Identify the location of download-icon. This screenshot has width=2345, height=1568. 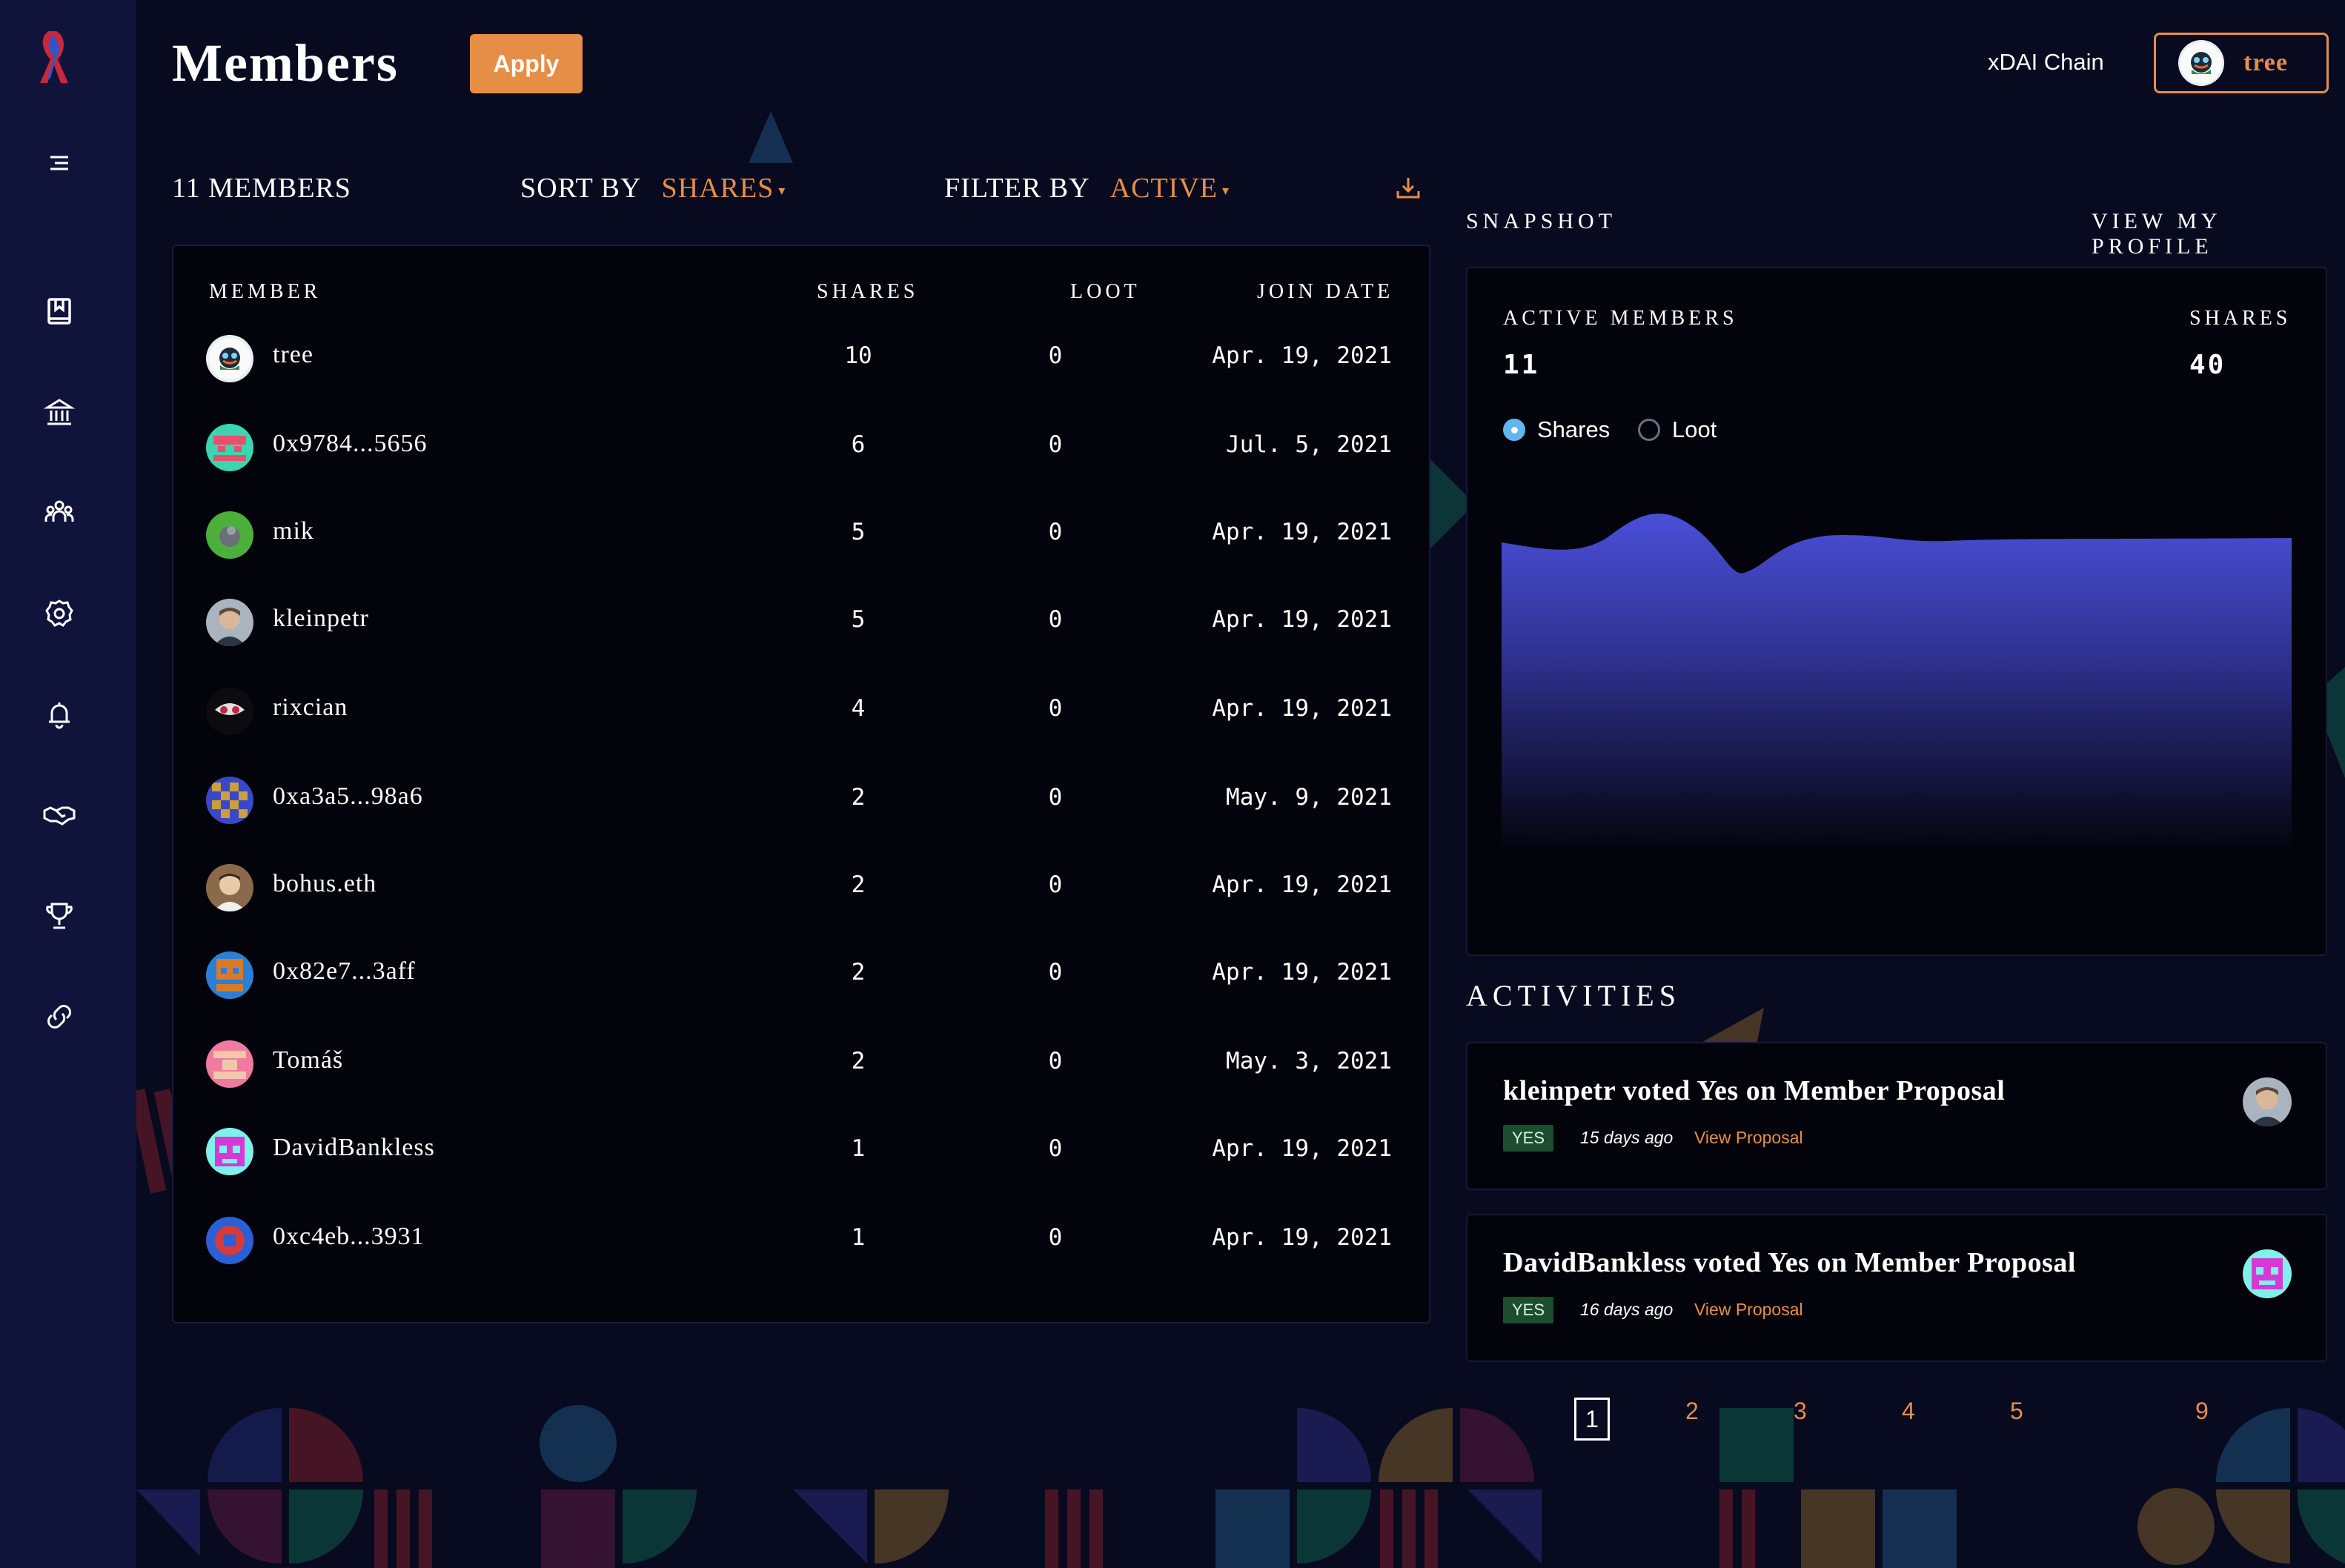
(1408, 188).